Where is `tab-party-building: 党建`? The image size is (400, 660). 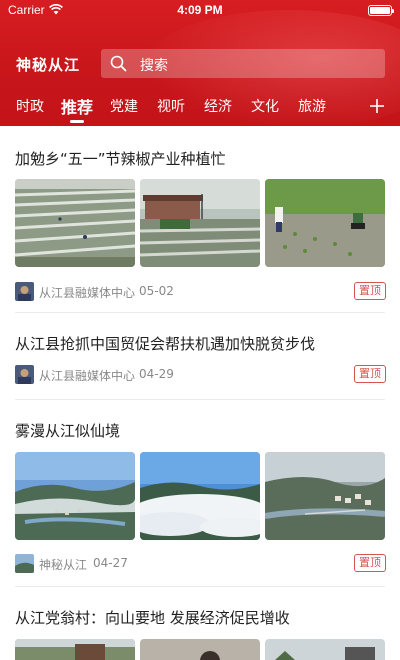
tab-party-building: 党建 is located at coordinates (124, 106).